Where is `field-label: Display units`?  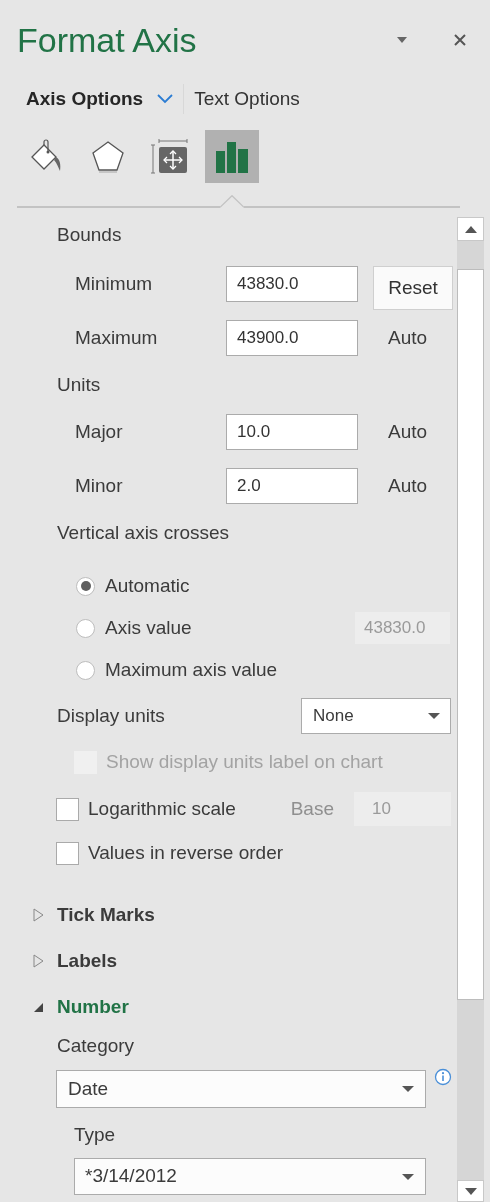 field-label: Display units is located at coordinates (111, 715).